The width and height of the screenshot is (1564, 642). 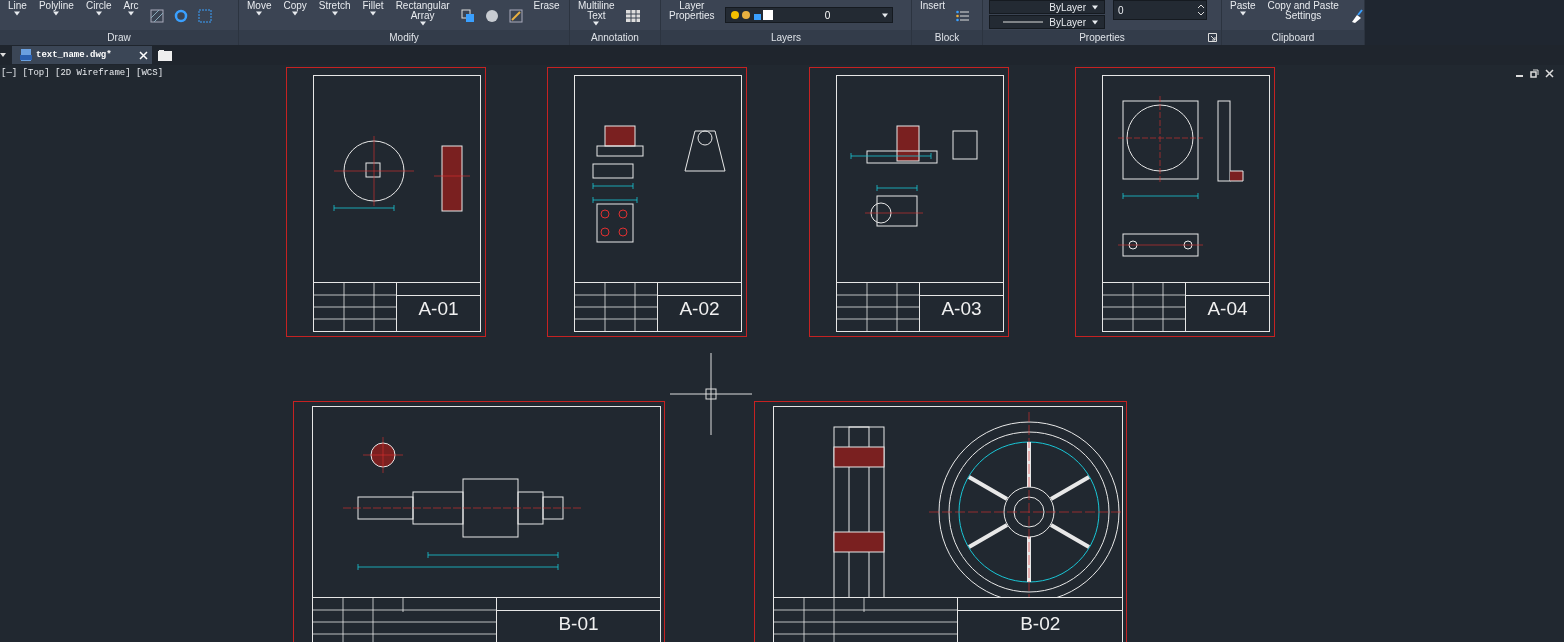 What do you see at coordinates (156, 16) in the screenshot?
I see `hatch-icon` at bounding box center [156, 16].